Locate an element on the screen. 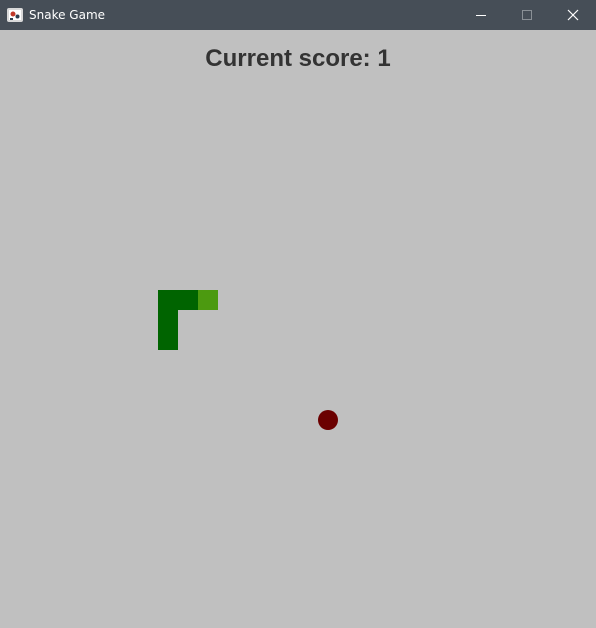 Image resolution: width=596 pixels, height=628 pixels. title-bar: Snake Game is located at coordinates (298, 15).